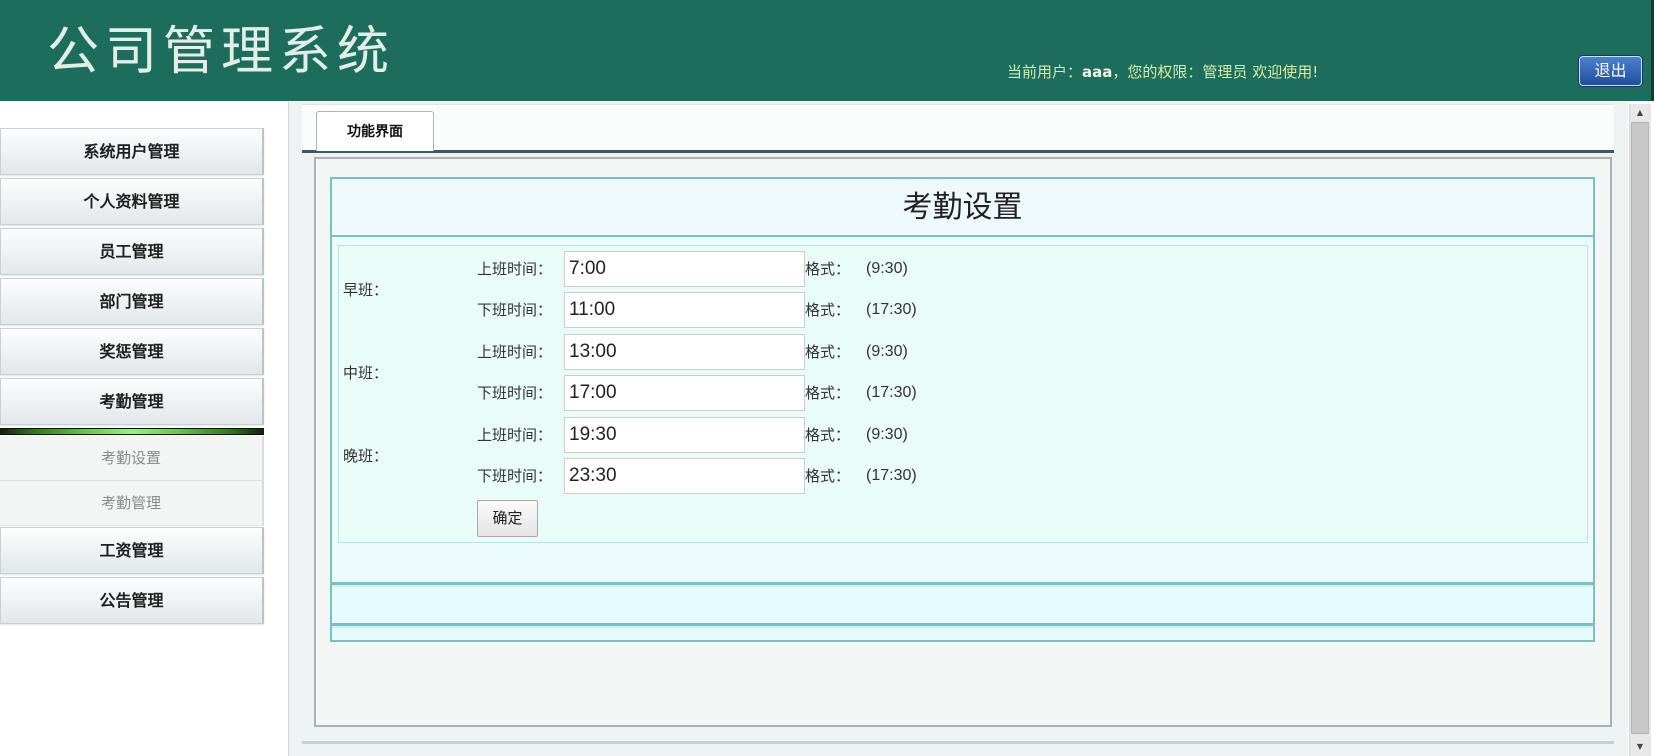 Image resolution: width=1654 pixels, height=756 pixels. What do you see at coordinates (515, 310) in the screenshot?
I see `morning-end-label: 下班时间：` at bounding box center [515, 310].